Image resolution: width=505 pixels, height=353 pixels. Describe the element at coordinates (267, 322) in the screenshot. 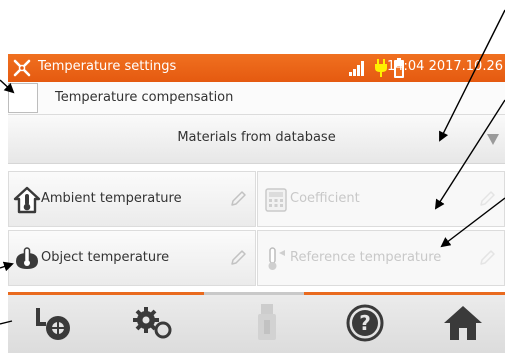

I see `usb-memory-icon` at that location.